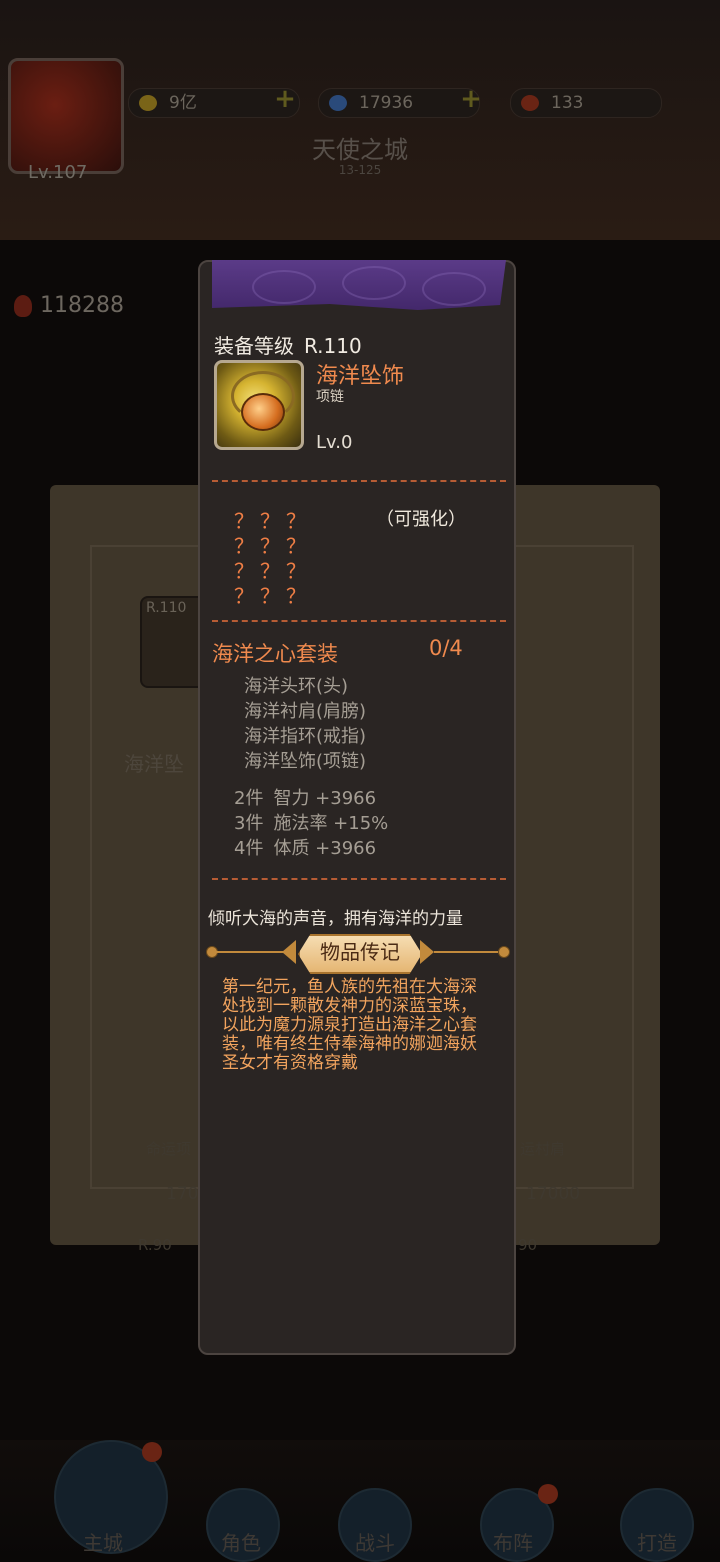 Image resolution: width=720 pixels, height=1562 pixels. Describe the element at coordinates (338, 103) in the screenshot. I see `diamond-icon` at that location.